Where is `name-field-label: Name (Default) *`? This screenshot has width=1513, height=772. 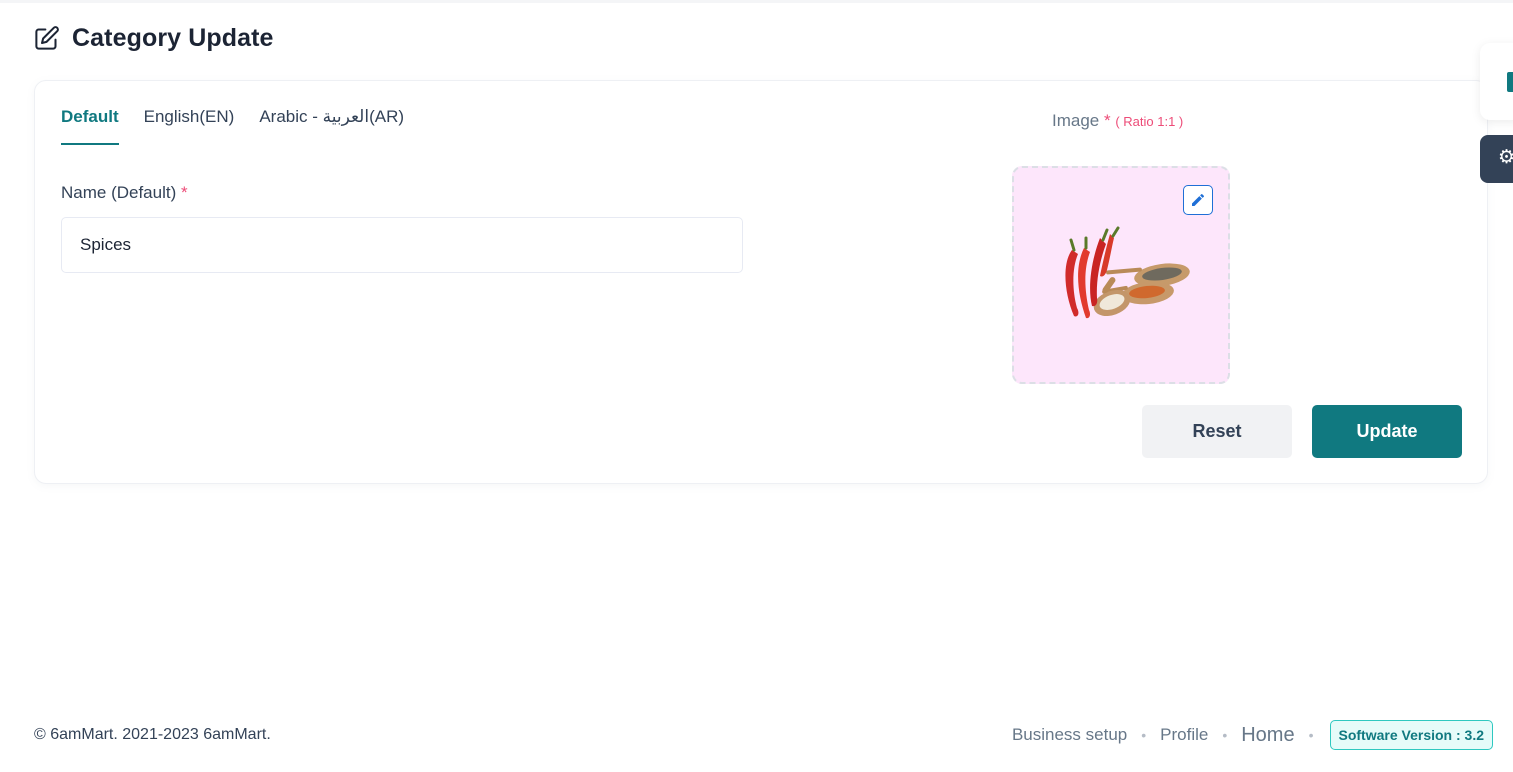
name-field-label: Name (Default) * is located at coordinates (124, 193).